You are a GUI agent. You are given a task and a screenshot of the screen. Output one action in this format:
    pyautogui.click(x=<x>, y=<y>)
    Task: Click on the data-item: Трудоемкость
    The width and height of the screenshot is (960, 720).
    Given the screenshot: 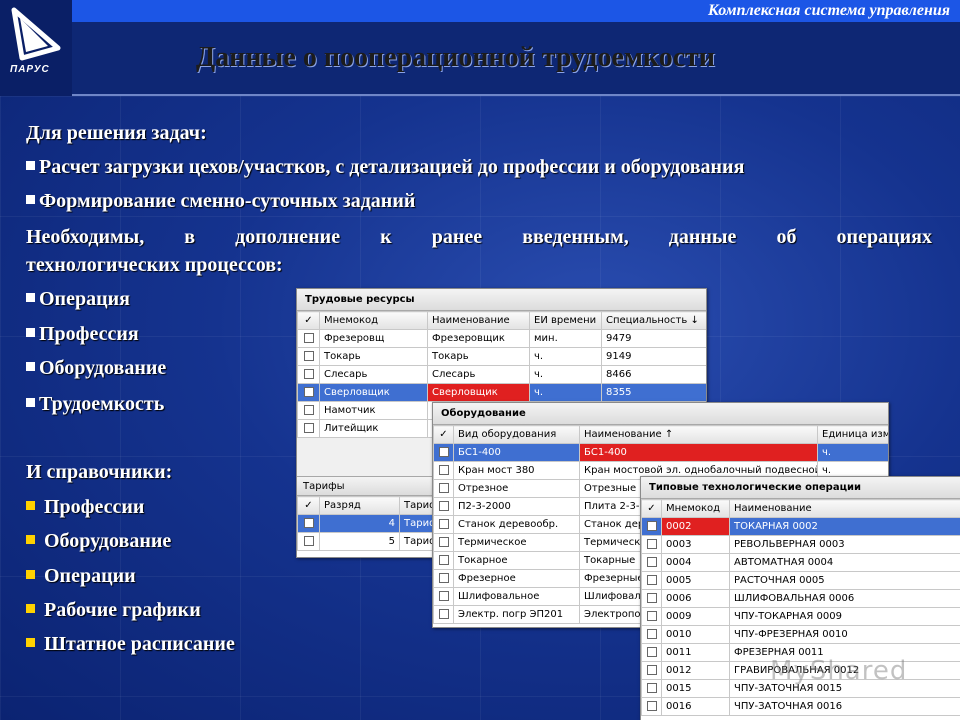 What is the action you would take?
    pyautogui.click(x=95, y=404)
    